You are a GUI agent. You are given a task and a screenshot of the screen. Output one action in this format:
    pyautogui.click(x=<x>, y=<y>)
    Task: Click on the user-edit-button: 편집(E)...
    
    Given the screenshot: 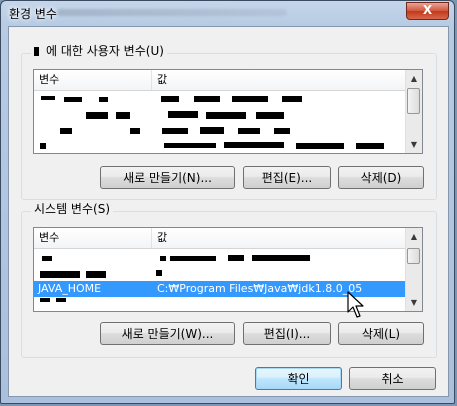 What is the action you would take?
    pyautogui.click(x=287, y=177)
    